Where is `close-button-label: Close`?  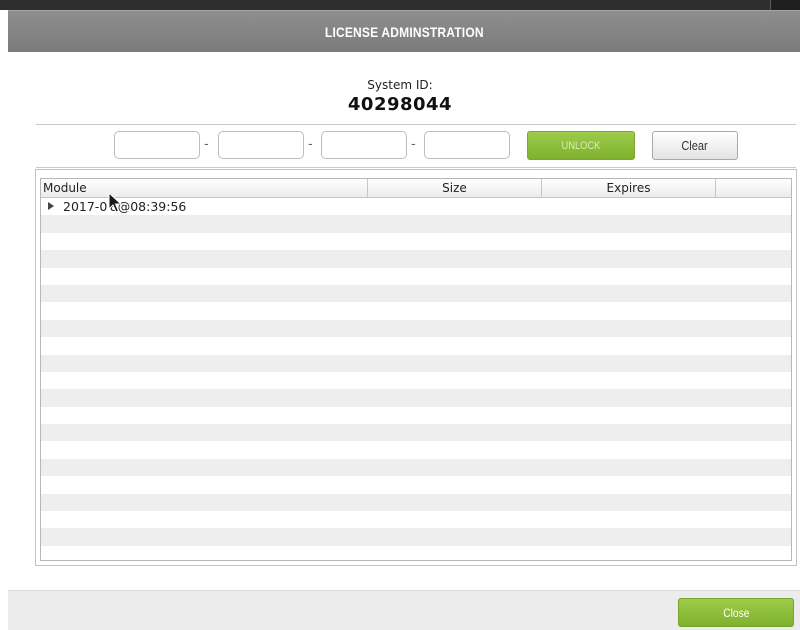 close-button-label: Close is located at coordinates (736, 612).